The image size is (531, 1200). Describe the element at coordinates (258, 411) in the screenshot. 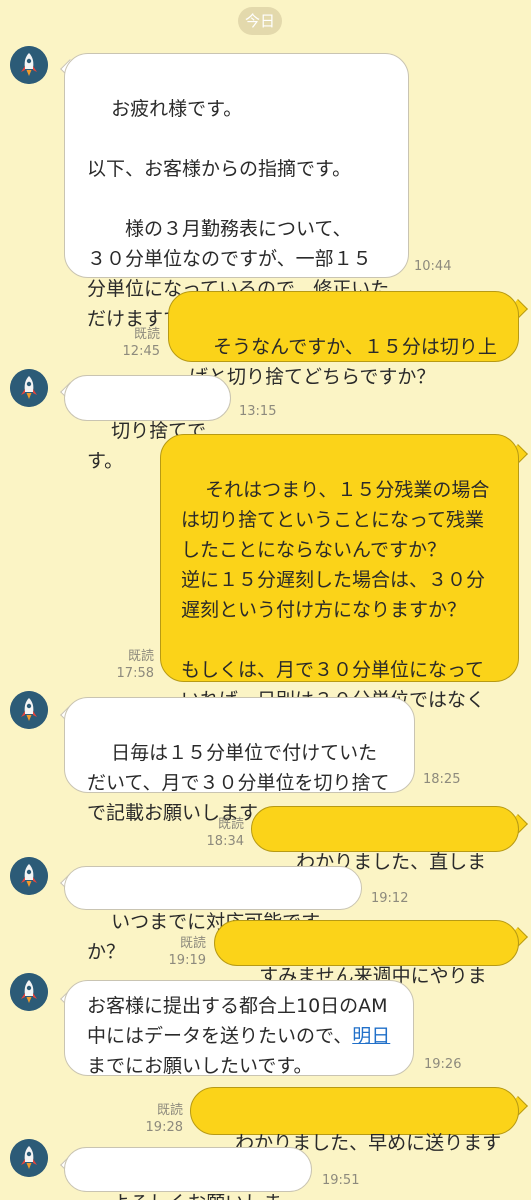

I see `message-time: 13:15` at that location.